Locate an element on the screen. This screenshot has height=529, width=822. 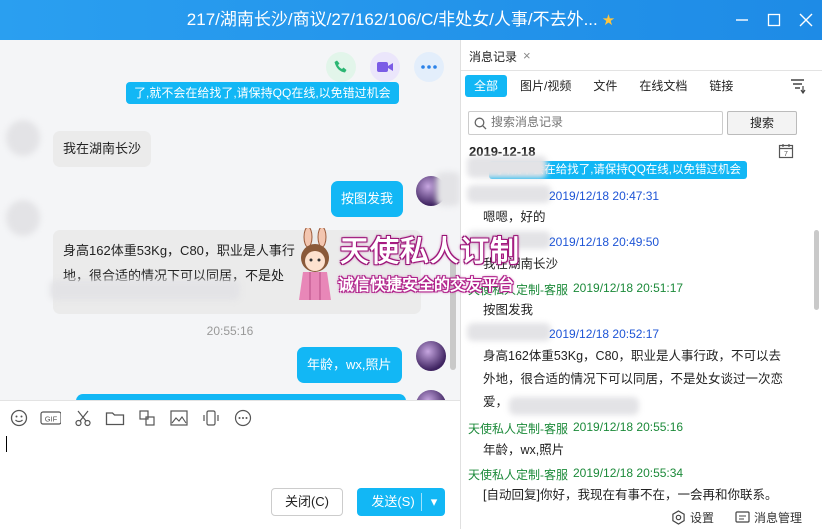
more-icon is located at coordinates (429, 67).